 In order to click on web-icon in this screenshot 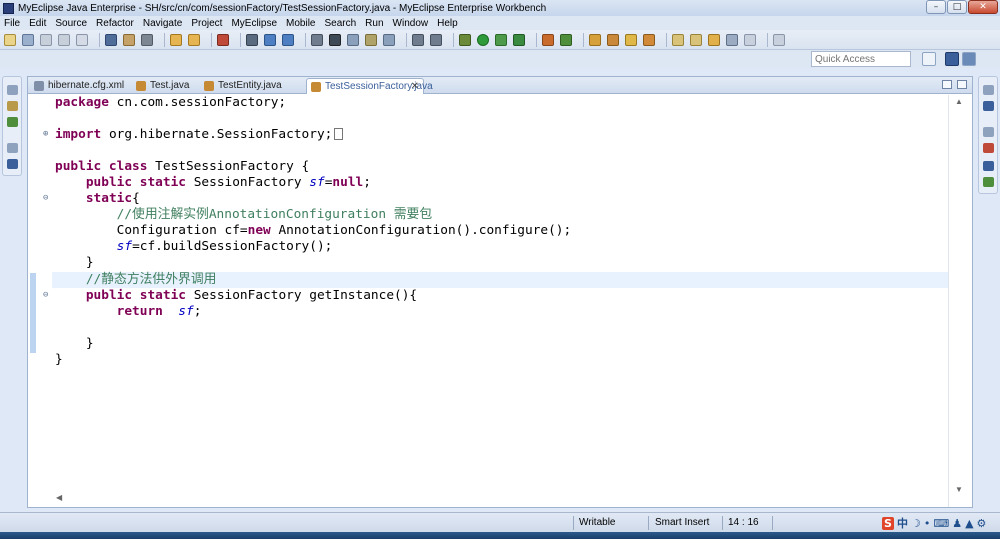, I will do `click(288, 39)`.